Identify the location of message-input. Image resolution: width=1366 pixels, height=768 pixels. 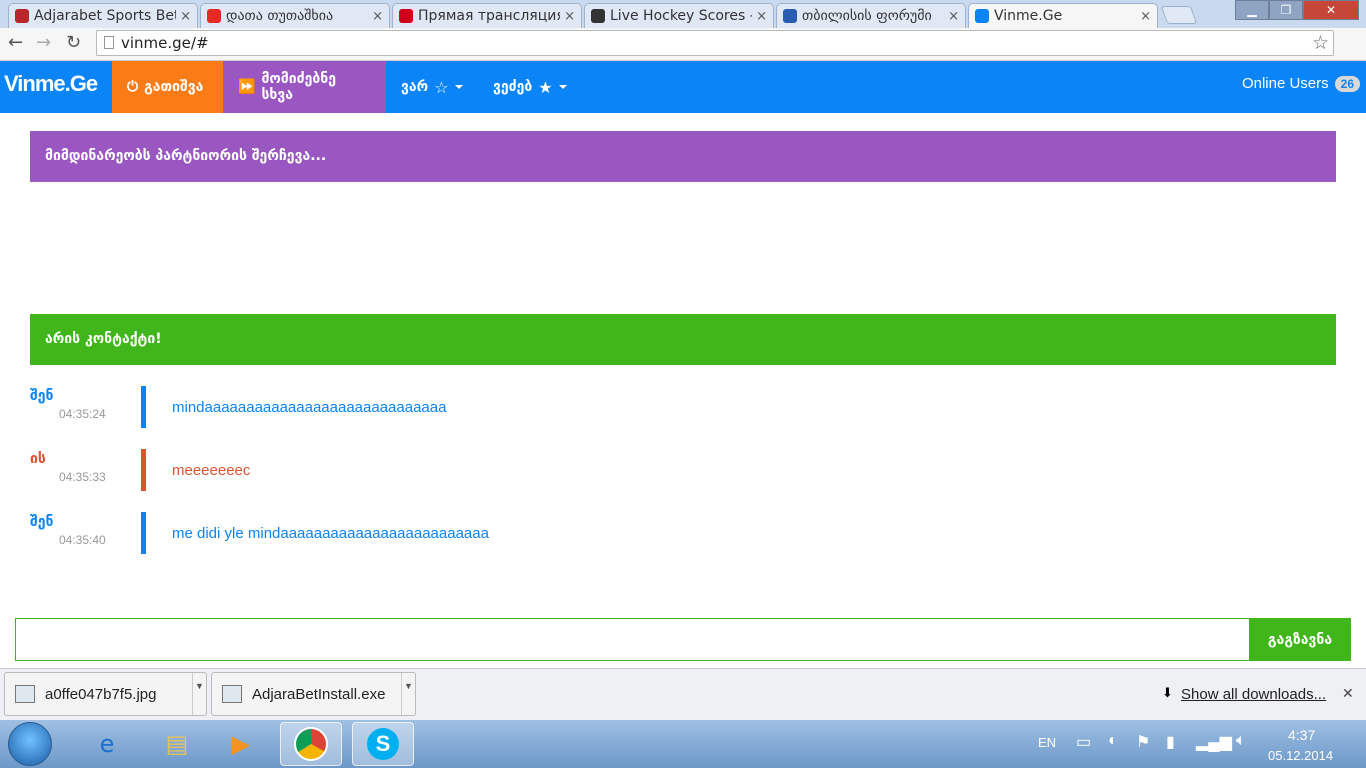
(633, 639).